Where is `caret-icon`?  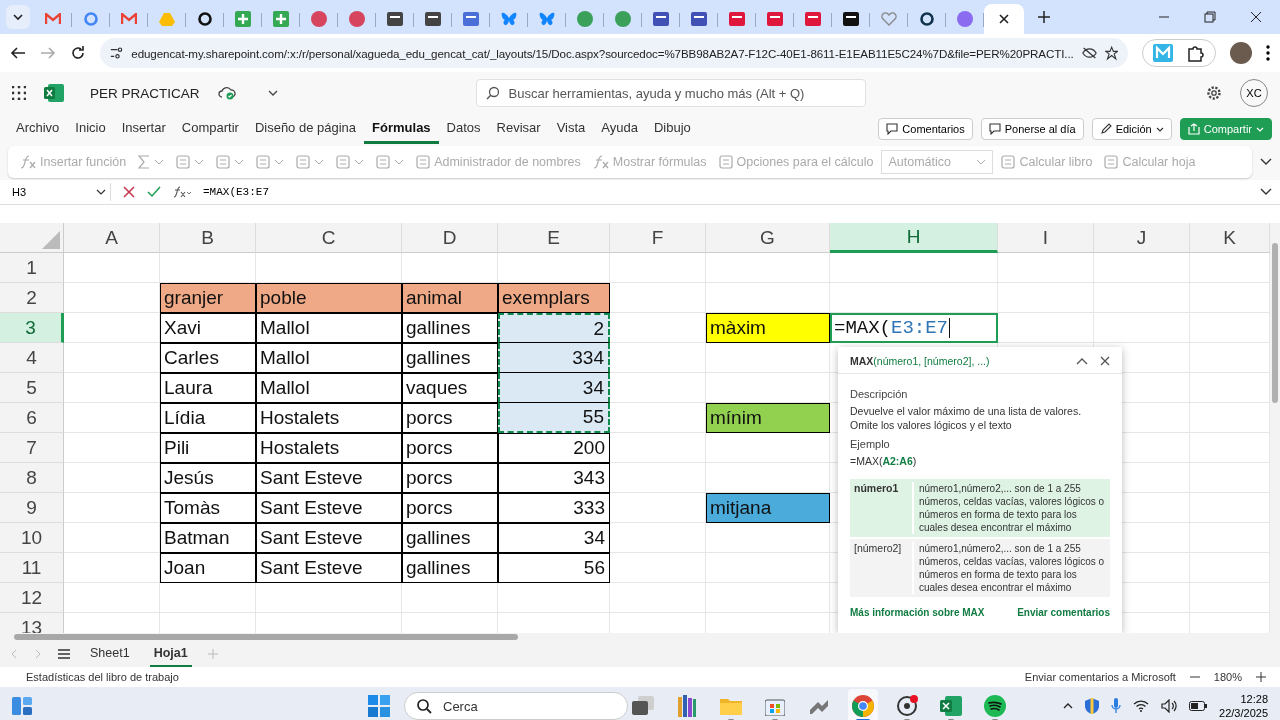 caret-icon is located at coordinates (272, 93).